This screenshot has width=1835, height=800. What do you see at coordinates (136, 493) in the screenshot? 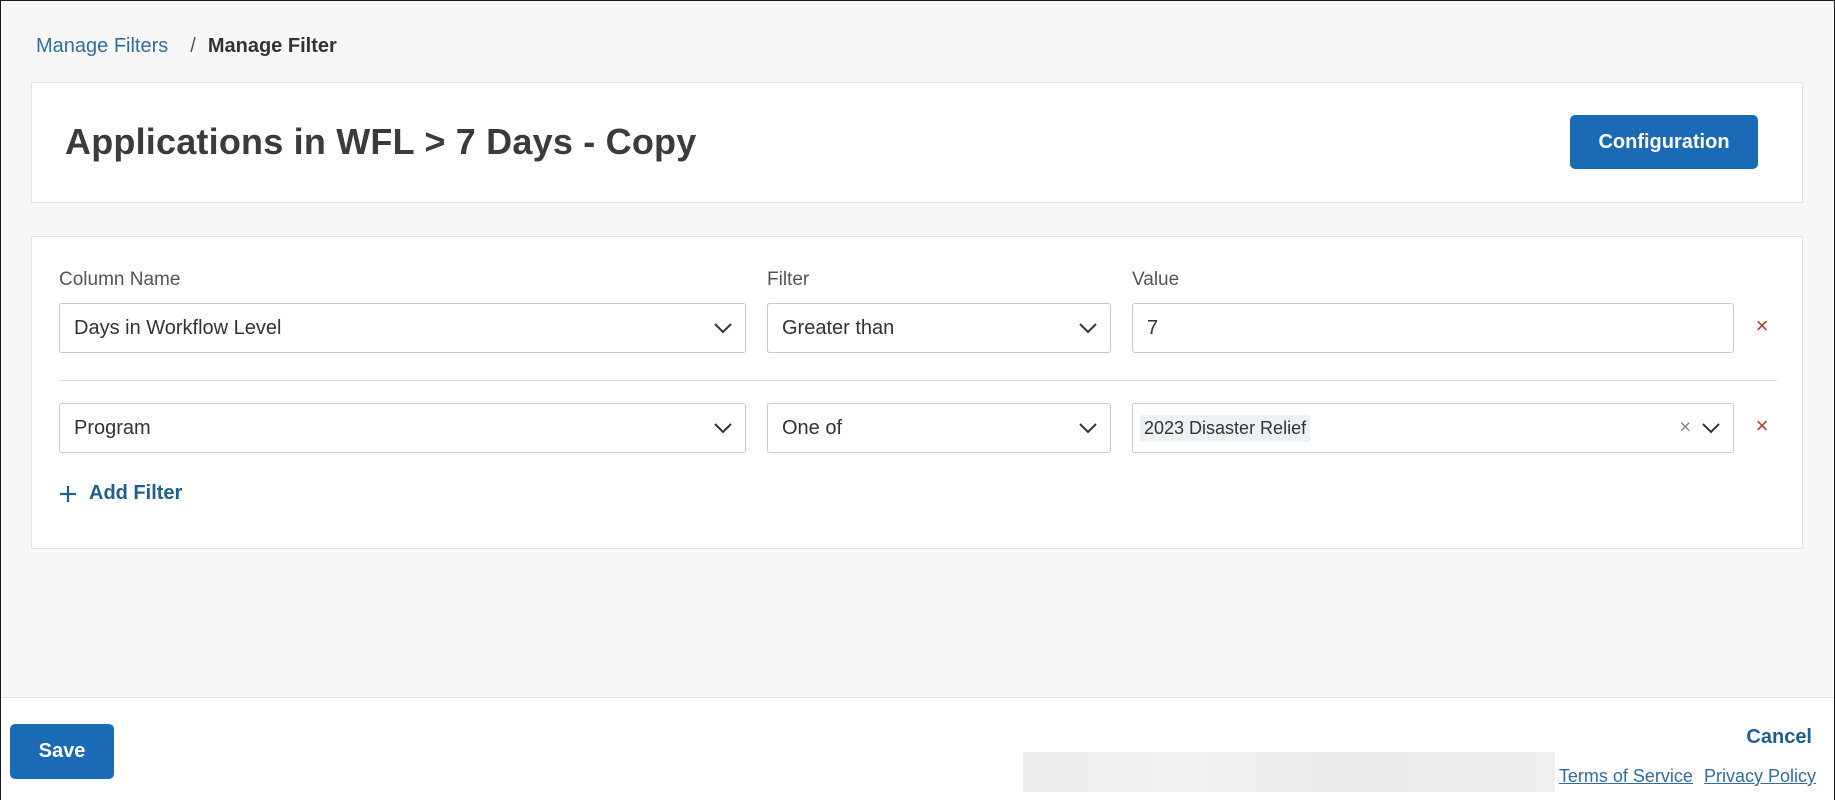
I see `add-filter-label: Add Filter` at bounding box center [136, 493].